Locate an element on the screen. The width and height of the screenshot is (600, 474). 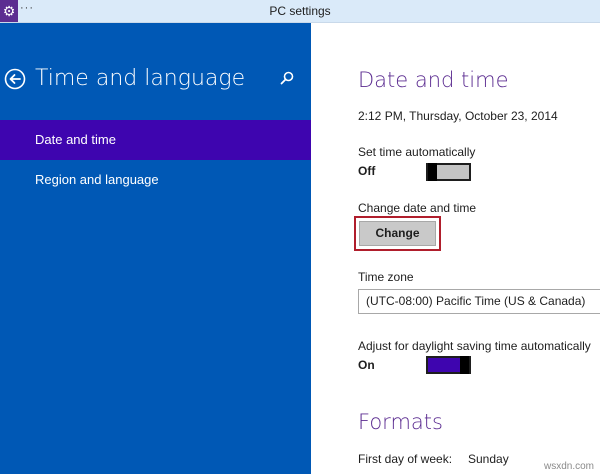
sidebar-item-date-and-time: Date and time is located at coordinates (155, 140).